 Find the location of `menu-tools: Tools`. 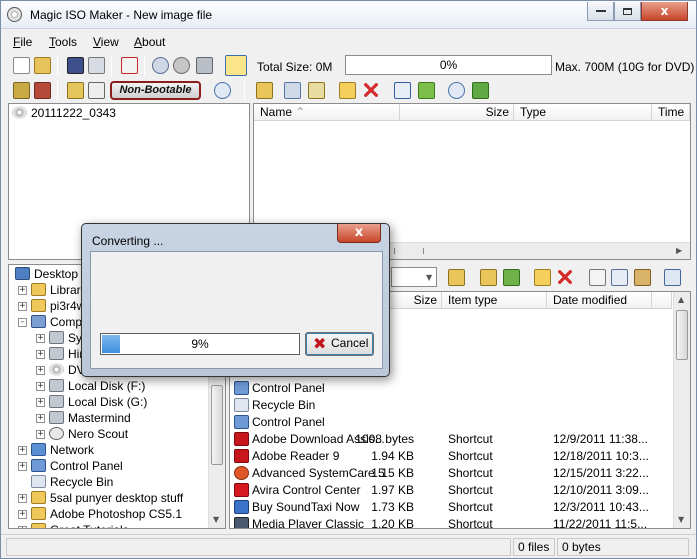

menu-tools: Tools is located at coordinates (63, 42).